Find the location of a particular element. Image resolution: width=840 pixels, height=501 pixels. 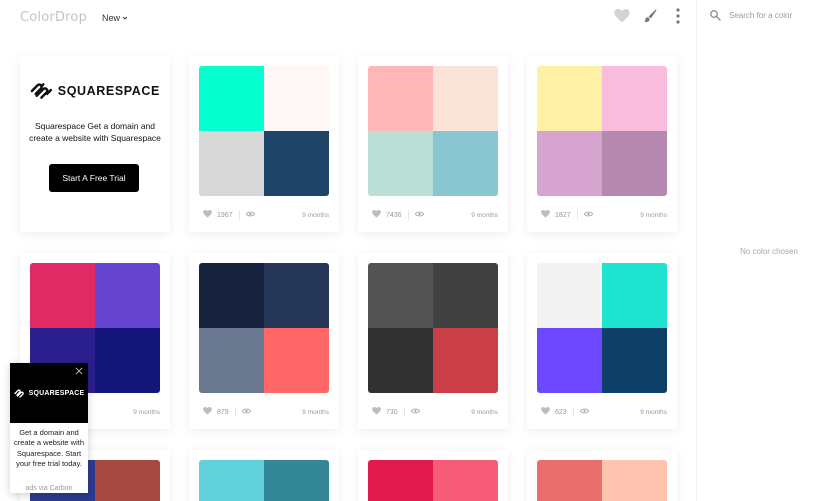

brand-logo: ColorDrop is located at coordinates (53, 17).